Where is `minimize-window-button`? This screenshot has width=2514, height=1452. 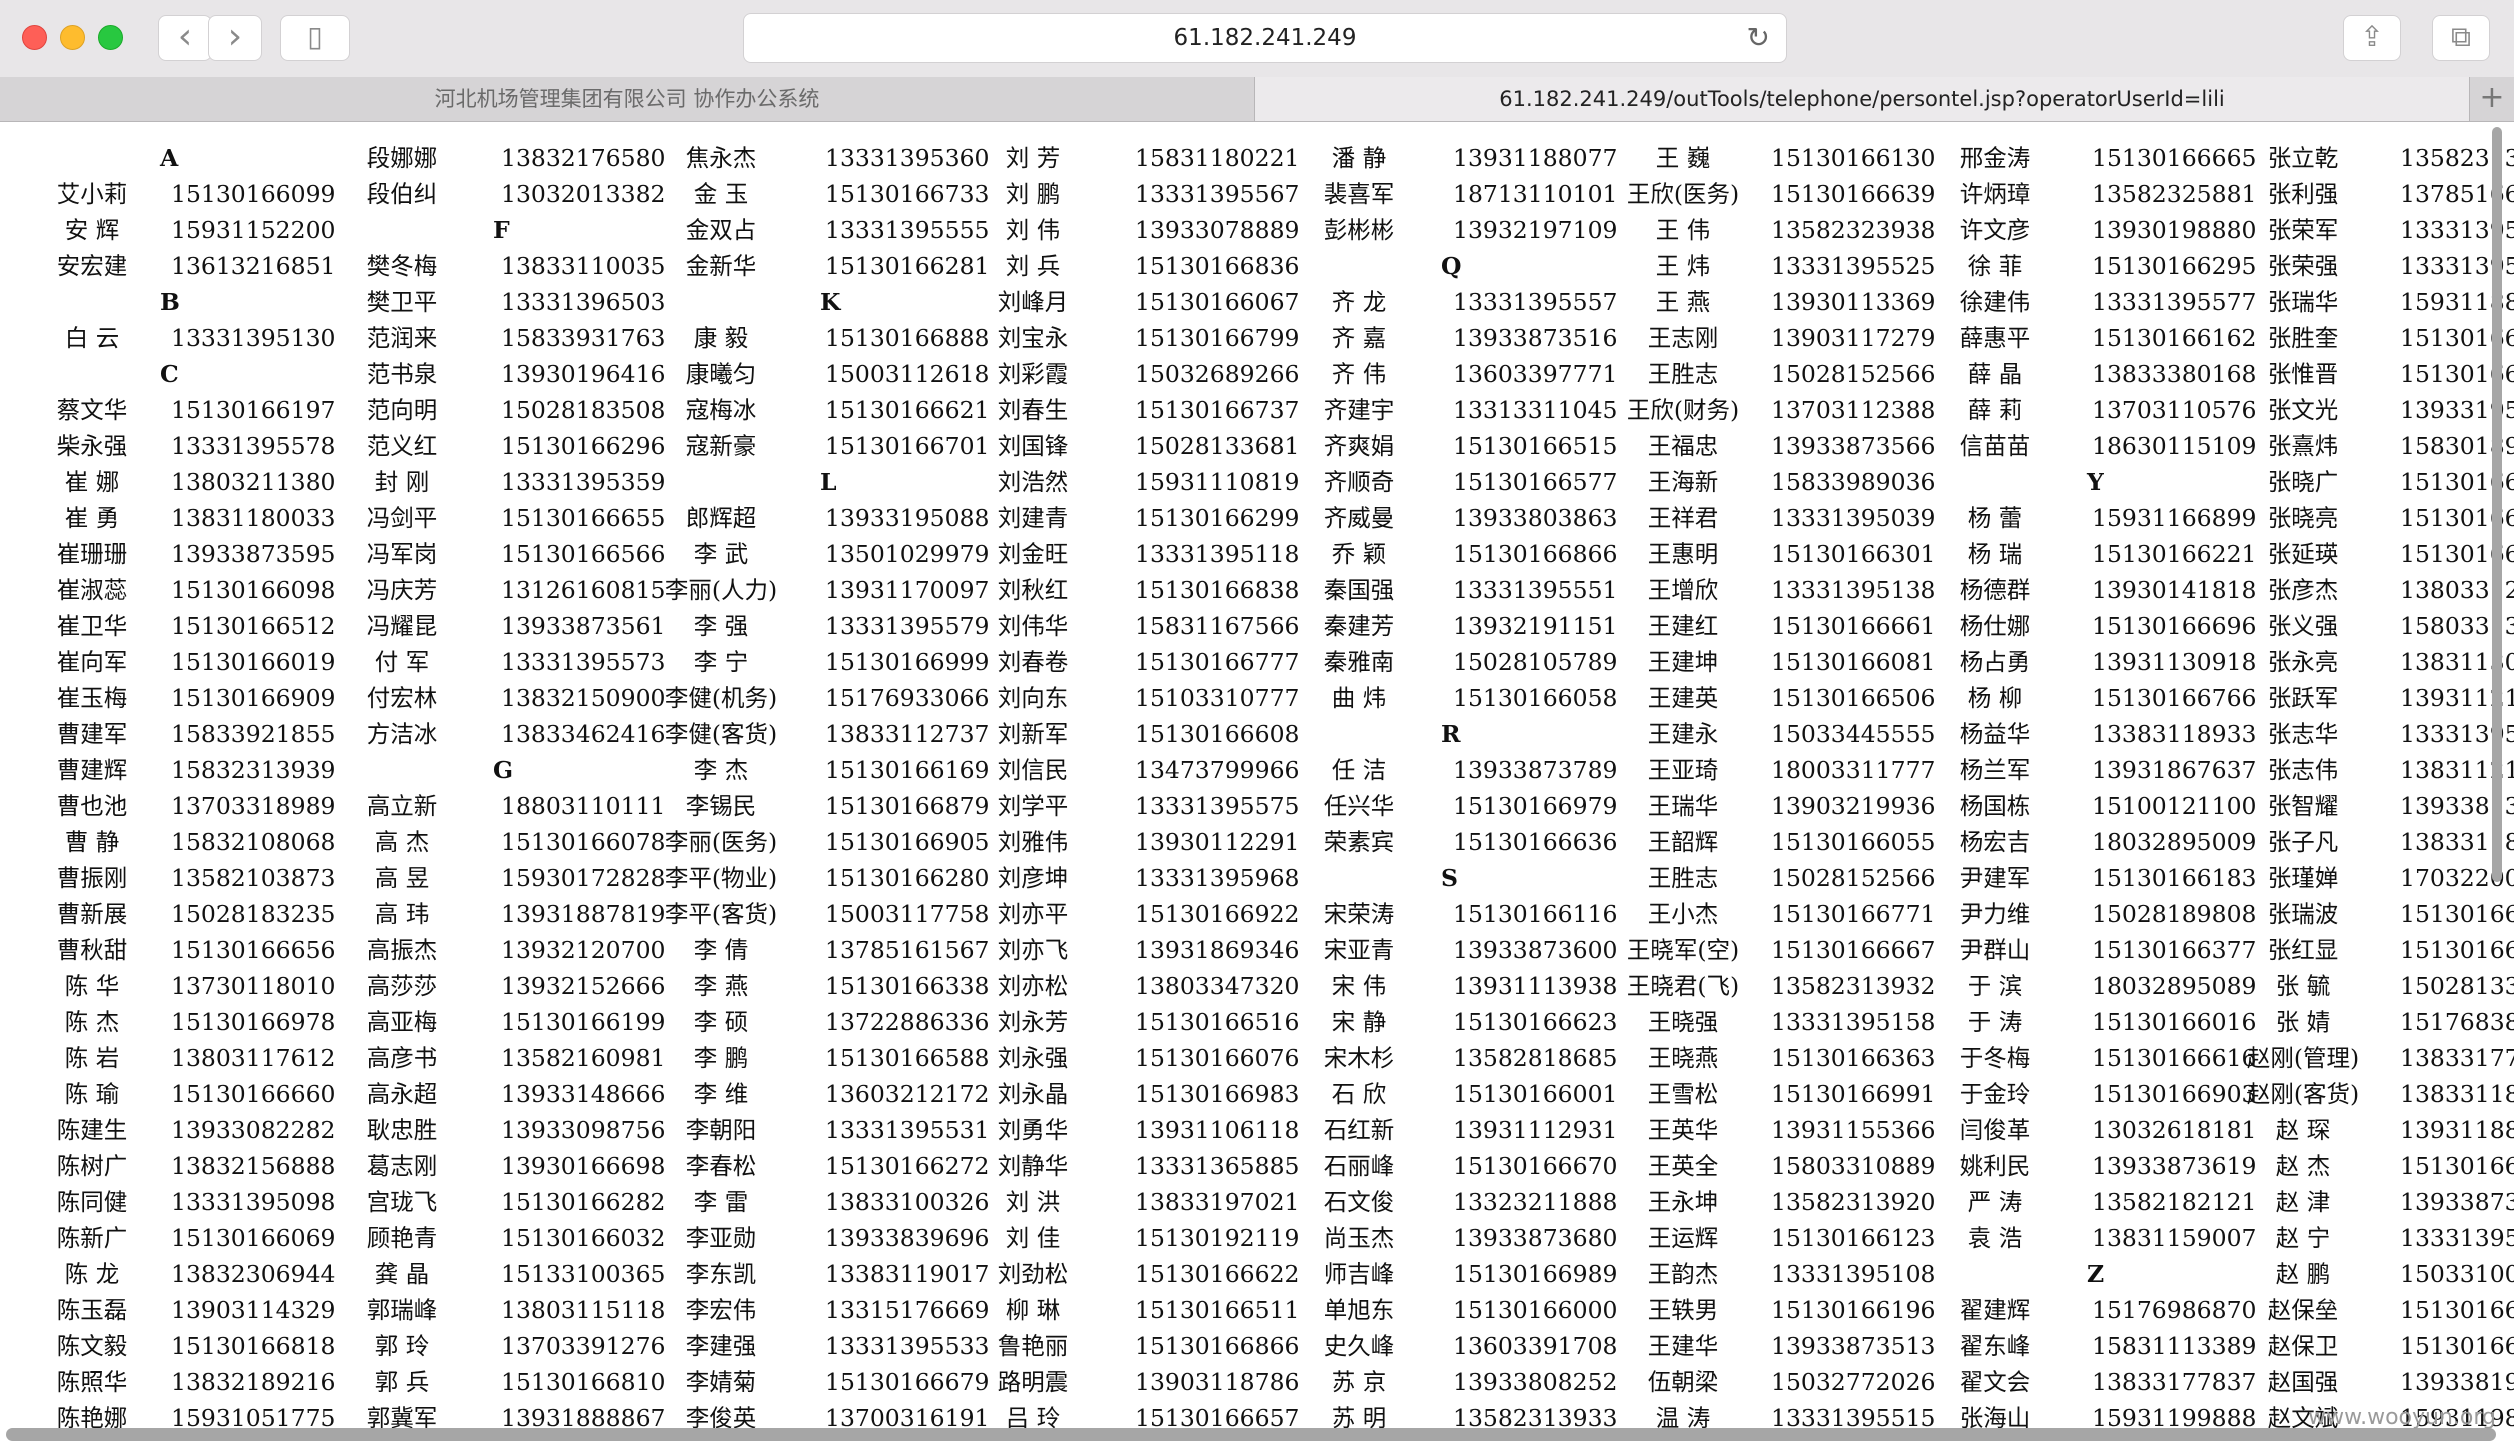 minimize-window-button is located at coordinates (72, 37).